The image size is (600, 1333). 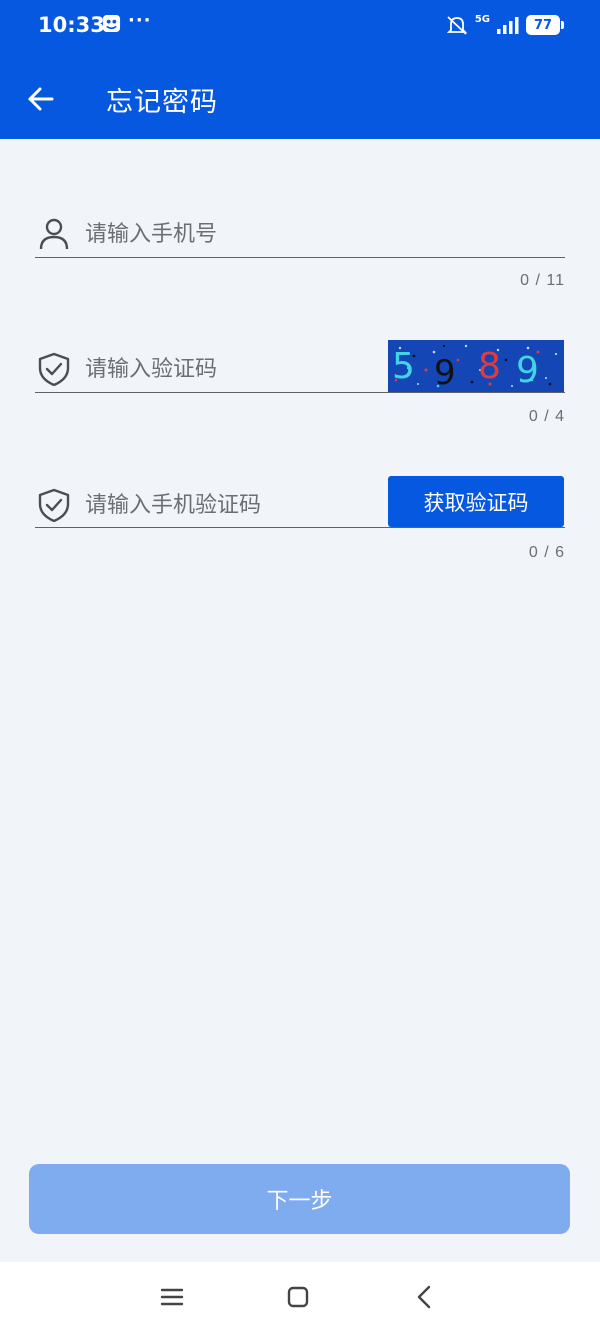 What do you see at coordinates (41, 99) in the screenshot?
I see `back-arrow-icon` at bounding box center [41, 99].